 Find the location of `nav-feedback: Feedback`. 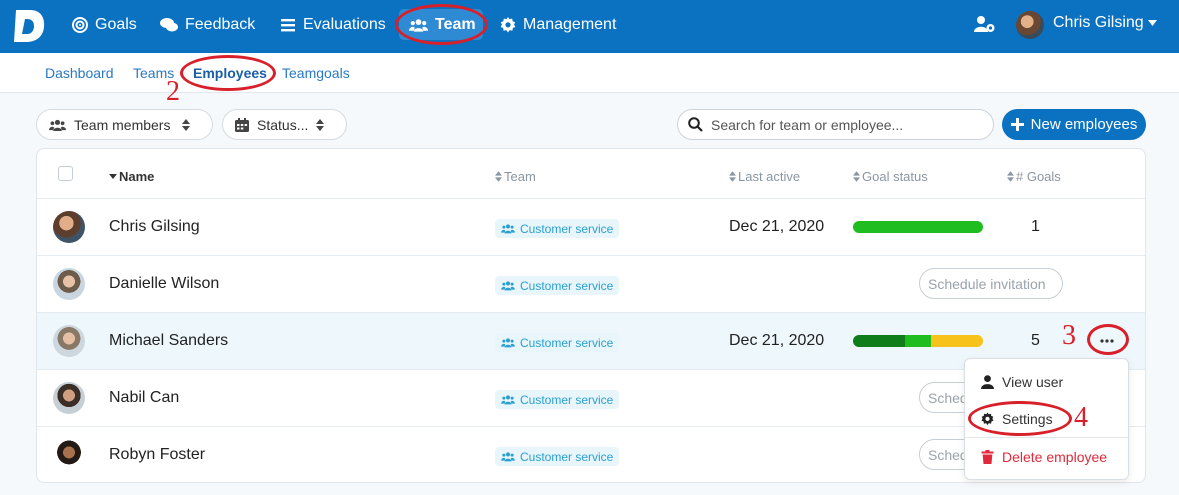

nav-feedback: Feedback is located at coordinates (207, 24).